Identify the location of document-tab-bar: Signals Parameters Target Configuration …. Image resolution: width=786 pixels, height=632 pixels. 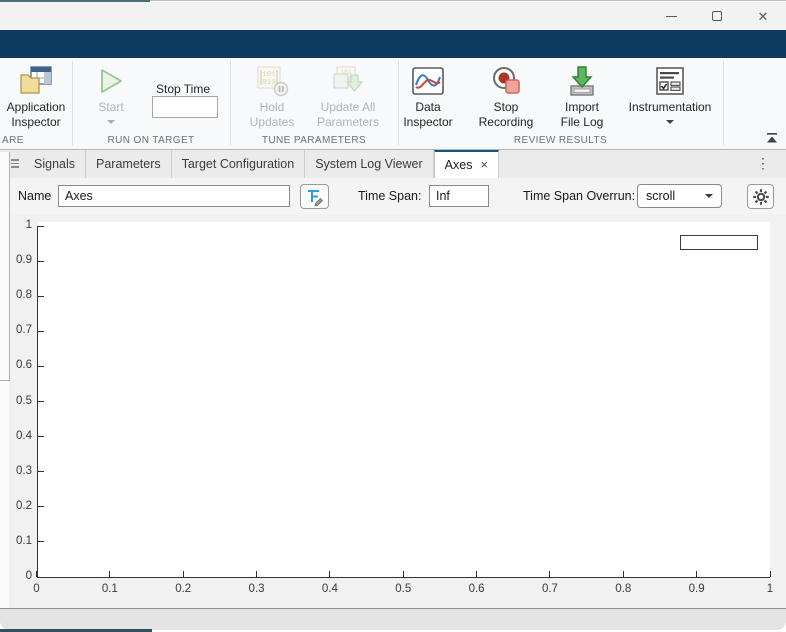
(393, 164).